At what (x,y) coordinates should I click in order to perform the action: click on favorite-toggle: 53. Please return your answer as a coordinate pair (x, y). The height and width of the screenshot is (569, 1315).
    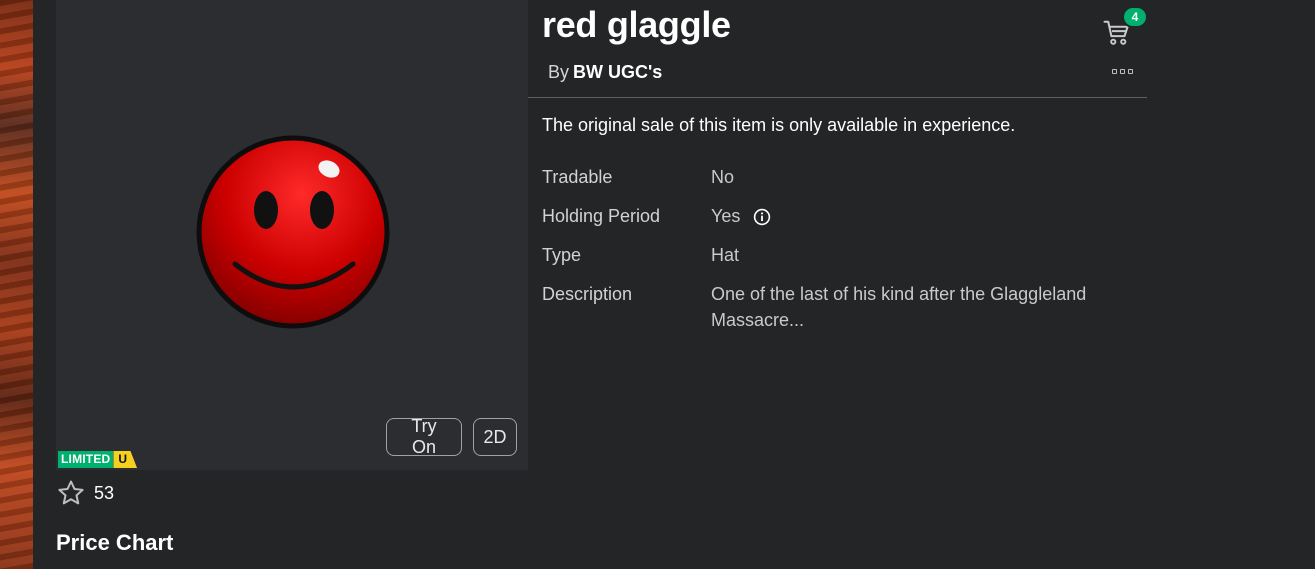
    Looking at the image, I should click on (85, 493).